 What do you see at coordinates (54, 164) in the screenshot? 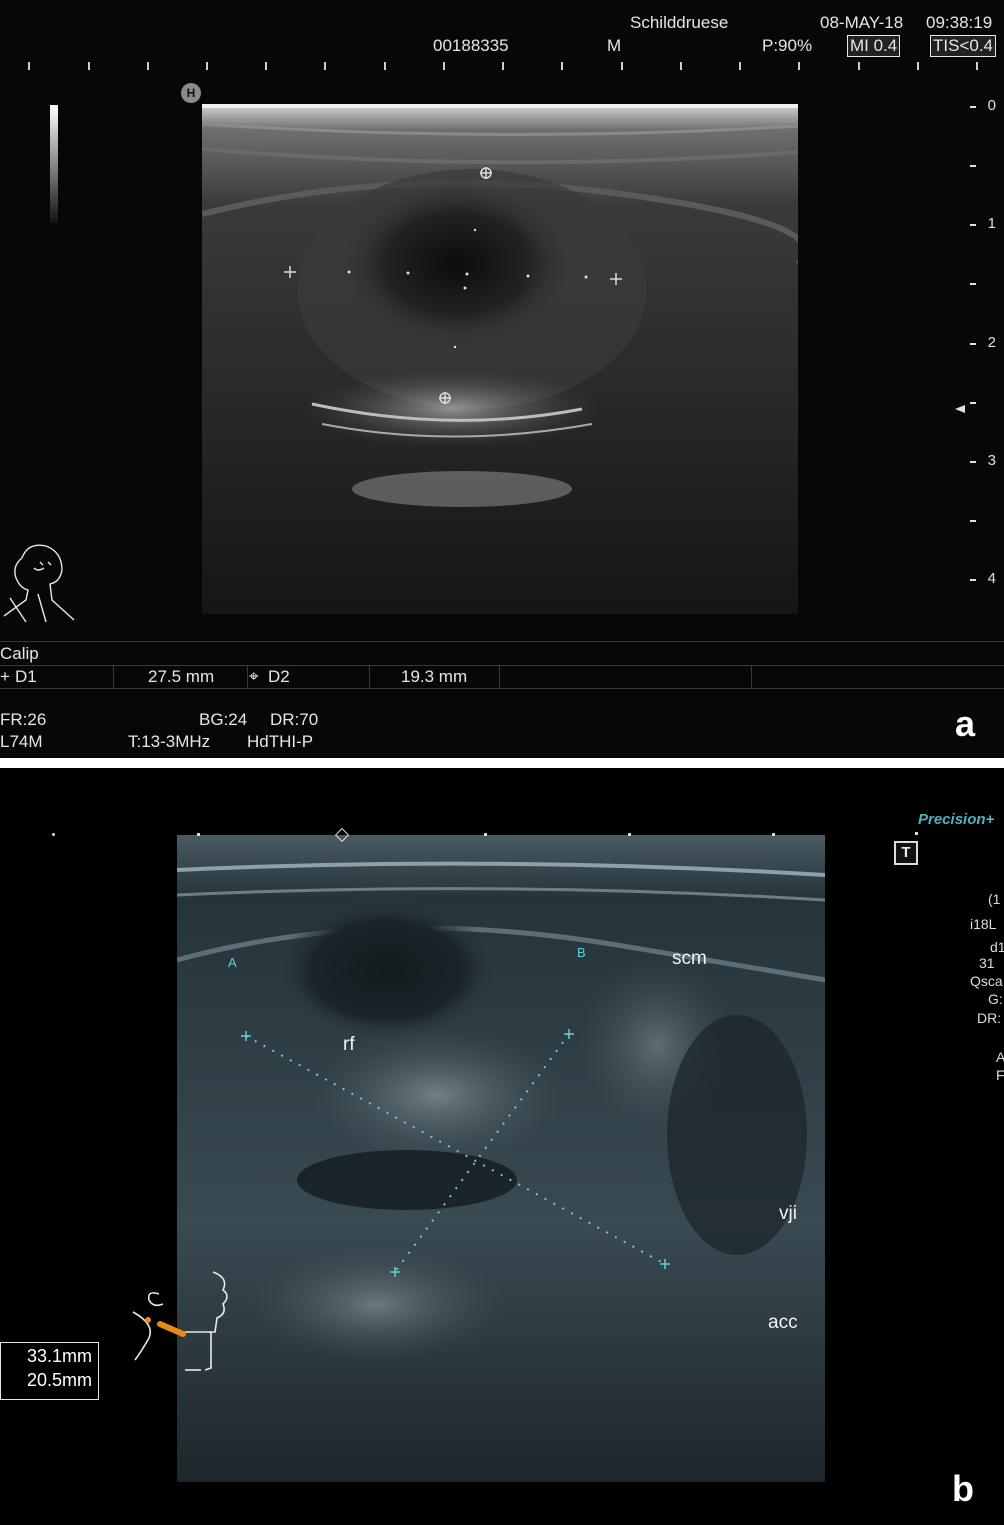
I see `grayscale-bar` at bounding box center [54, 164].